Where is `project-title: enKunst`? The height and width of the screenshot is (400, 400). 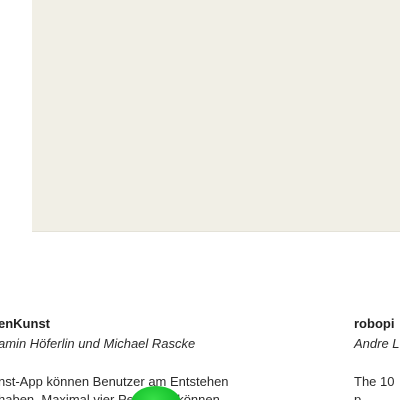 project-title: enKunst is located at coordinates (159, 324).